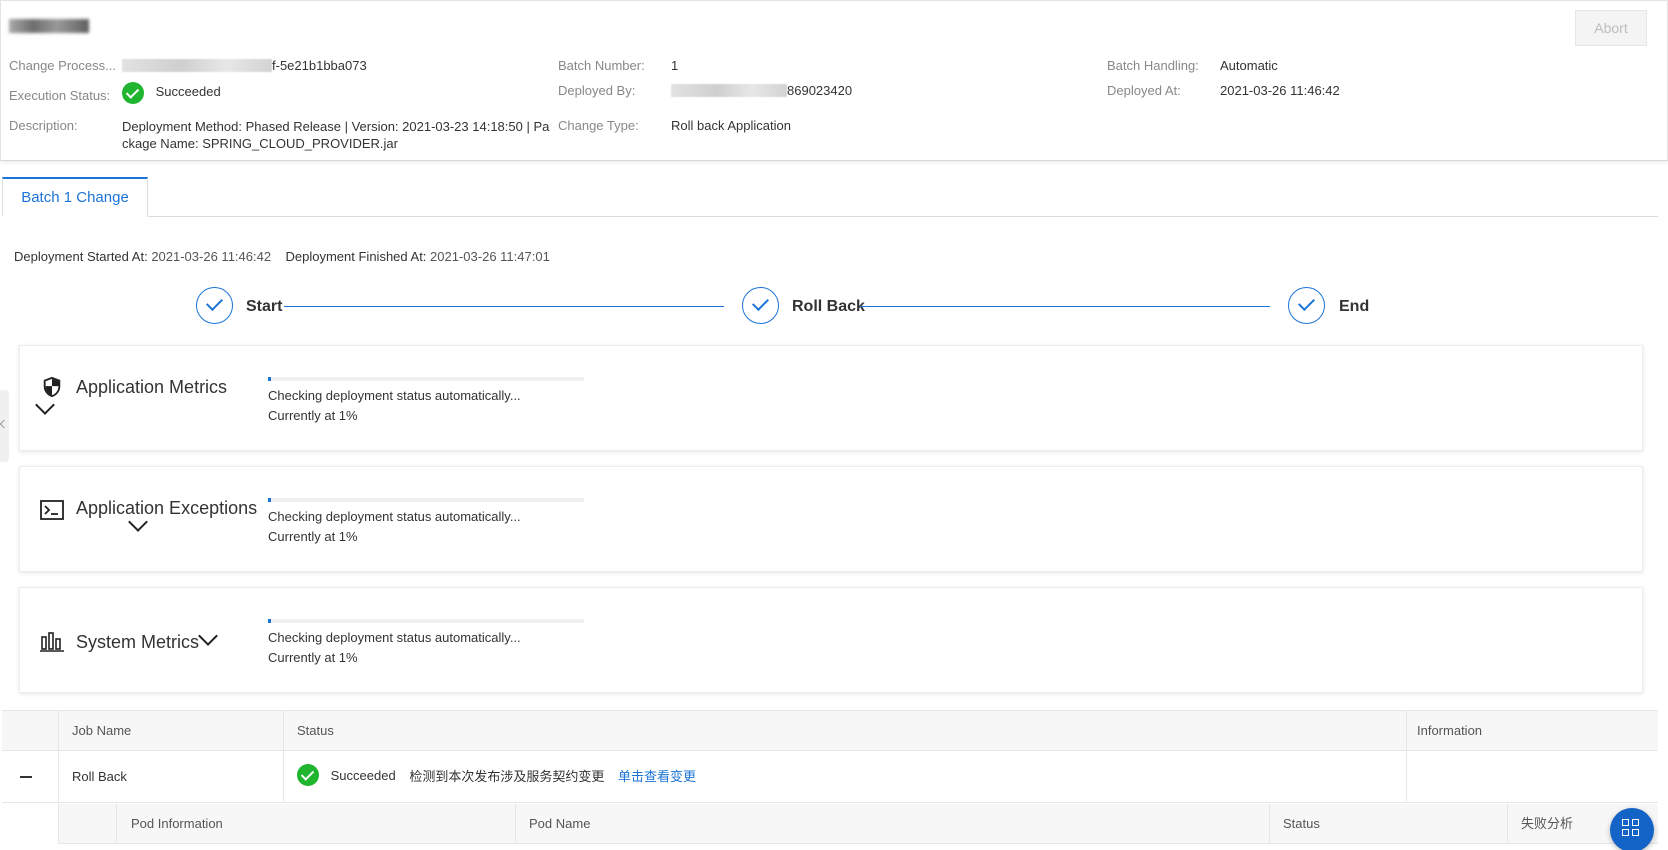 This screenshot has height=850, width=1668. I want to click on card-title: System Metrics, so click(138, 642).